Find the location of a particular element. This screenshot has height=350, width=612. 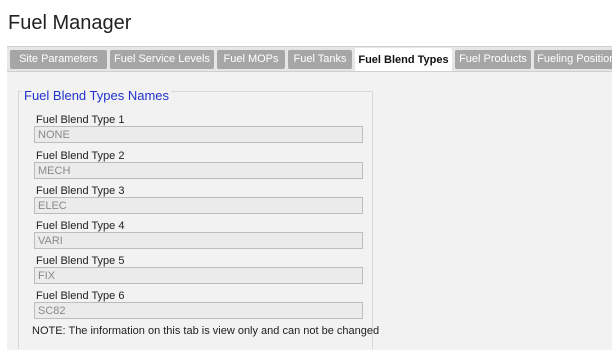

tab-fuel-products: Fuel Products is located at coordinates (493, 59).